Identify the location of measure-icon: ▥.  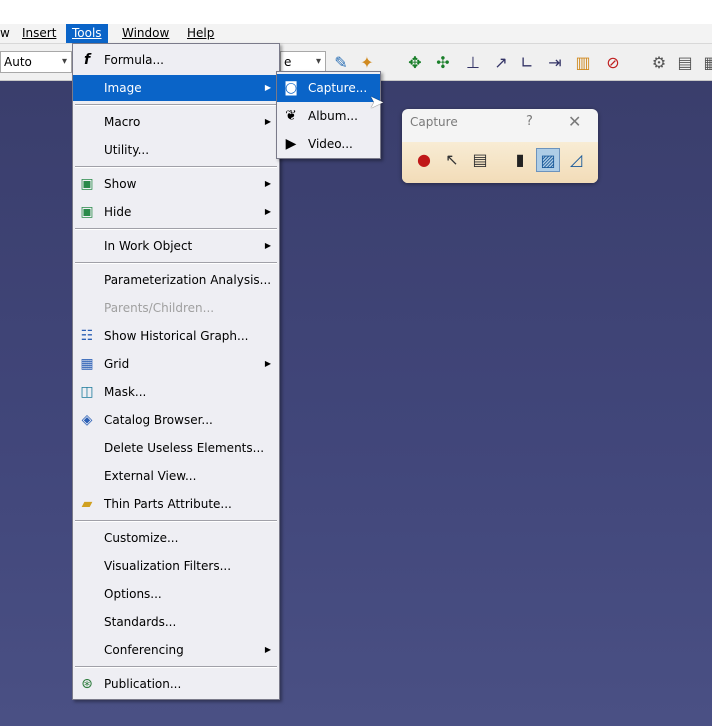
(583, 63).